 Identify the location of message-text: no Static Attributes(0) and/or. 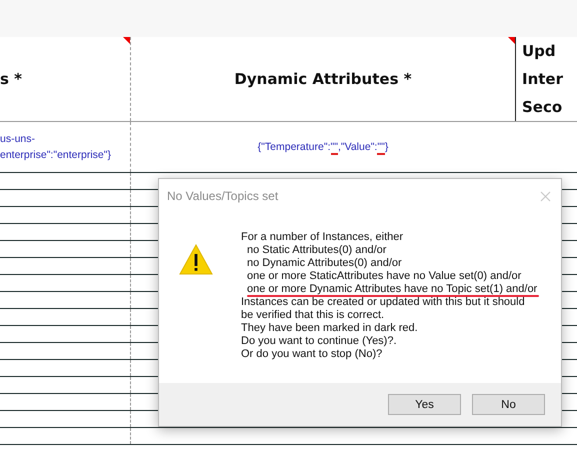
(316, 250).